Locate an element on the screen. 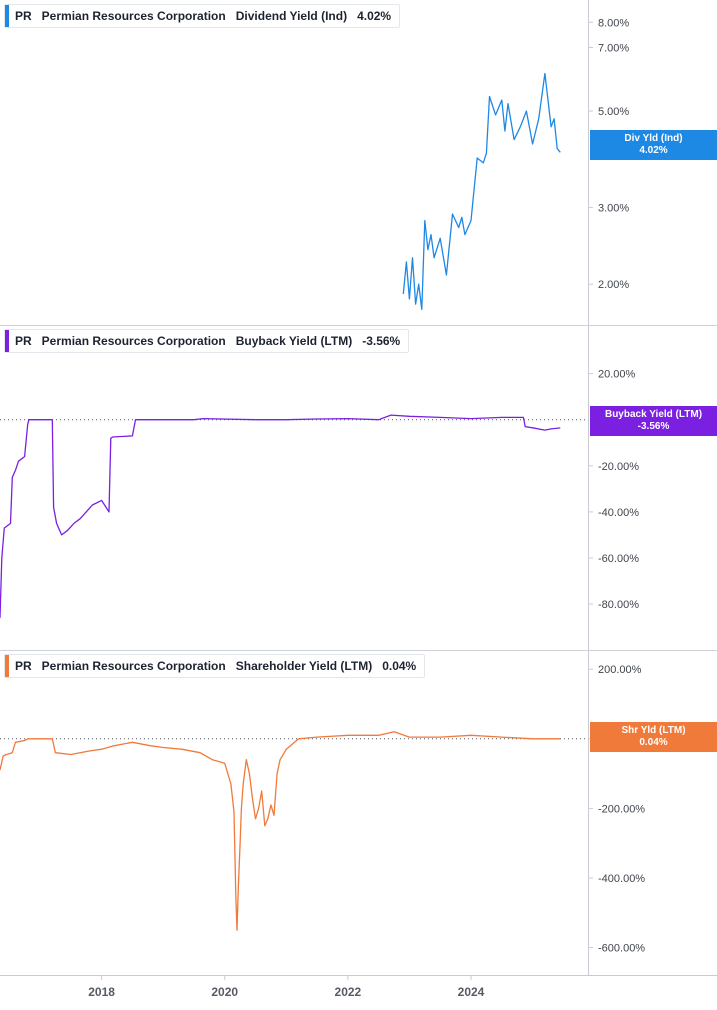 The height and width of the screenshot is (1010, 717). y-tick-label: 7.00% is located at coordinates (613, 48).